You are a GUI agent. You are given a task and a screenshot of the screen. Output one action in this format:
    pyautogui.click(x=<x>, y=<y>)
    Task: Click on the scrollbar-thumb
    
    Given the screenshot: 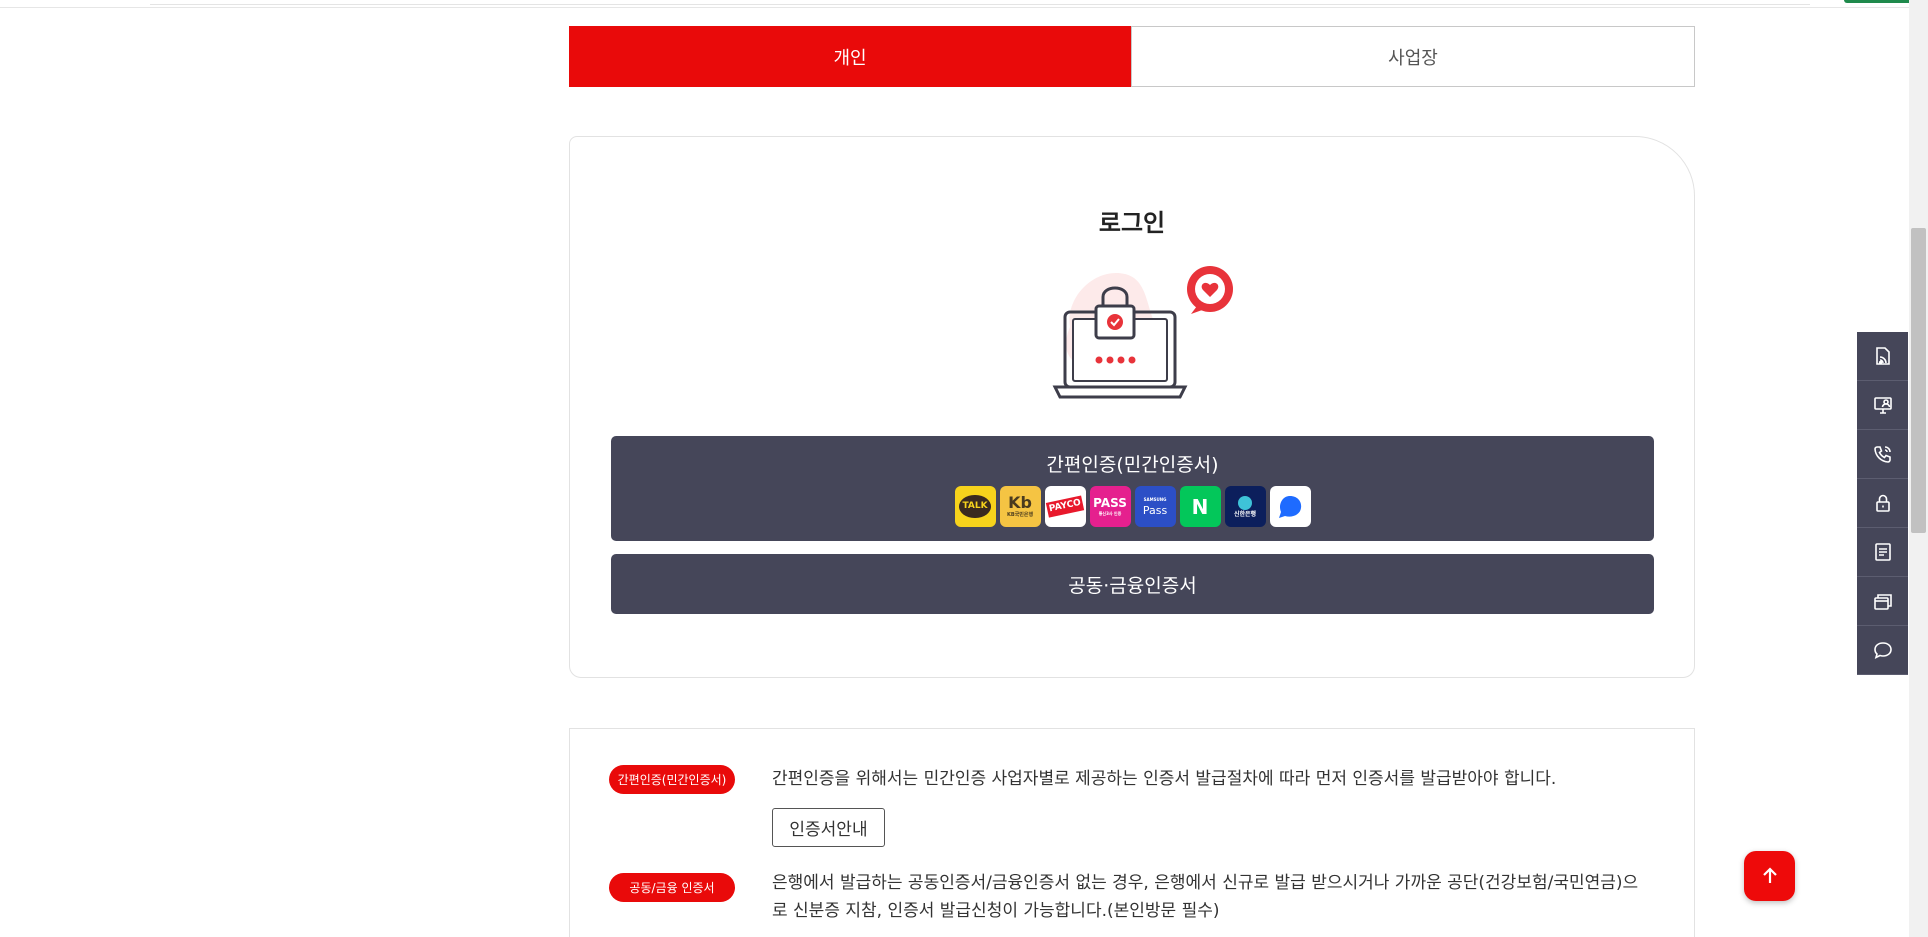 What is the action you would take?
    pyautogui.click(x=1918, y=380)
    